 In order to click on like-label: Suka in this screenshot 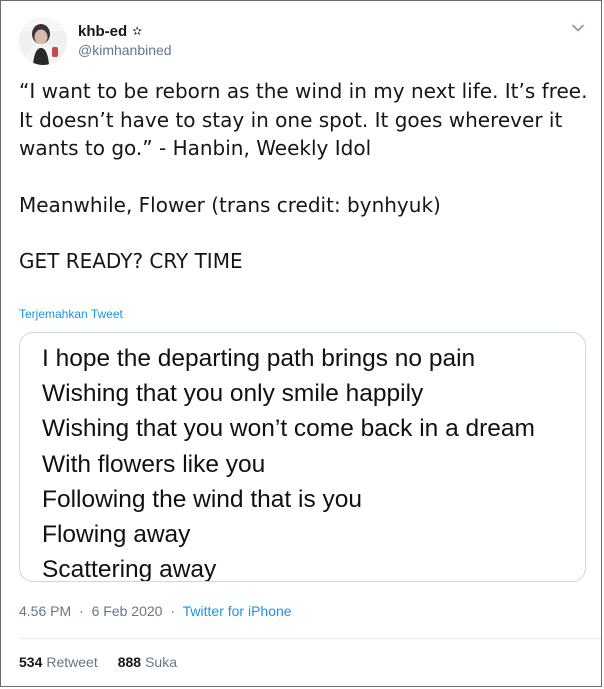, I will do `click(161, 662)`.